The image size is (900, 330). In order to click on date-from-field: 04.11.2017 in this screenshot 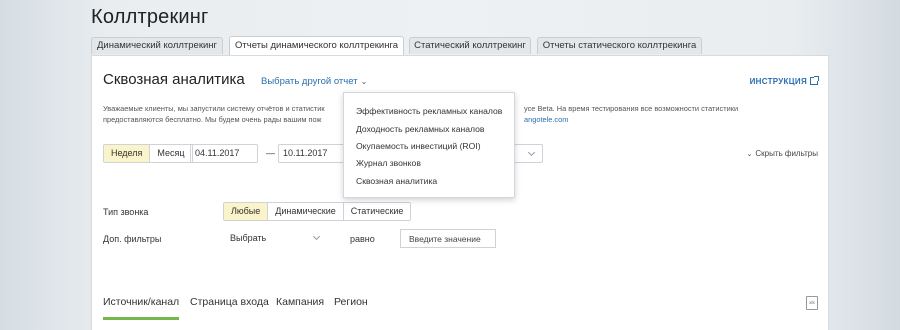, I will do `click(224, 153)`.